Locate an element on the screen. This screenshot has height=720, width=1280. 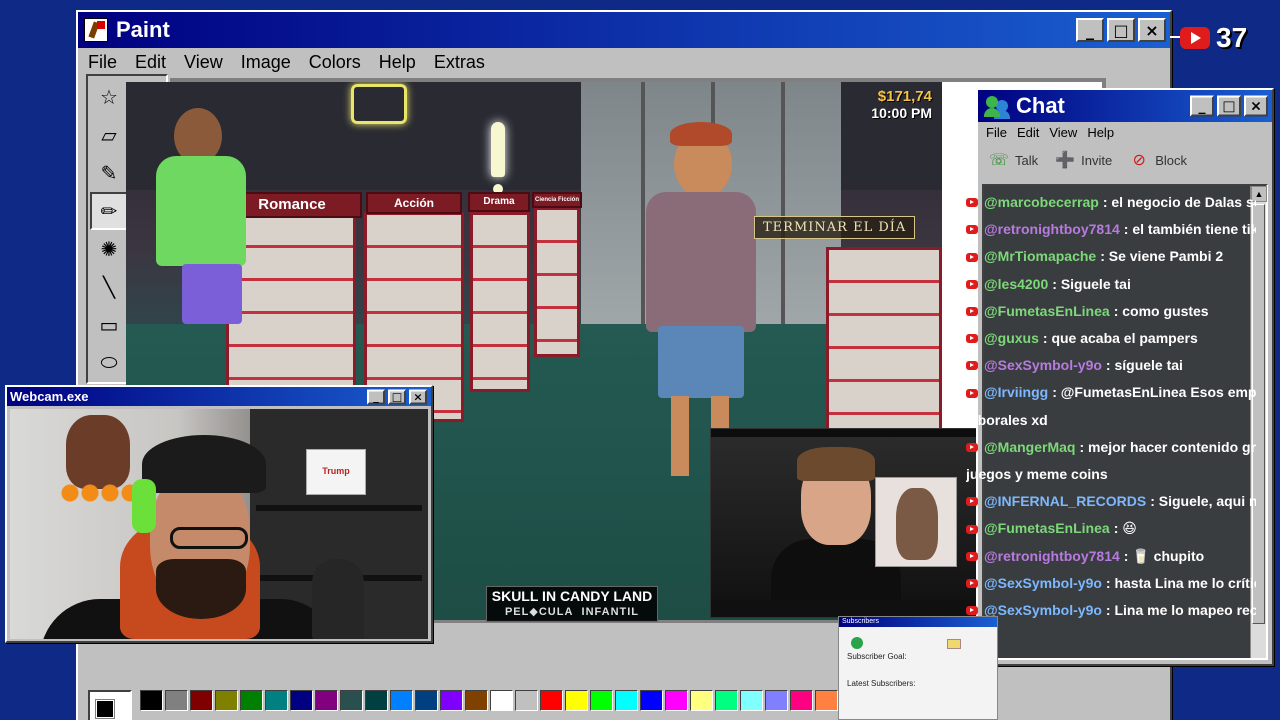
menu-extras: Extras is located at coordinates (459, 62).